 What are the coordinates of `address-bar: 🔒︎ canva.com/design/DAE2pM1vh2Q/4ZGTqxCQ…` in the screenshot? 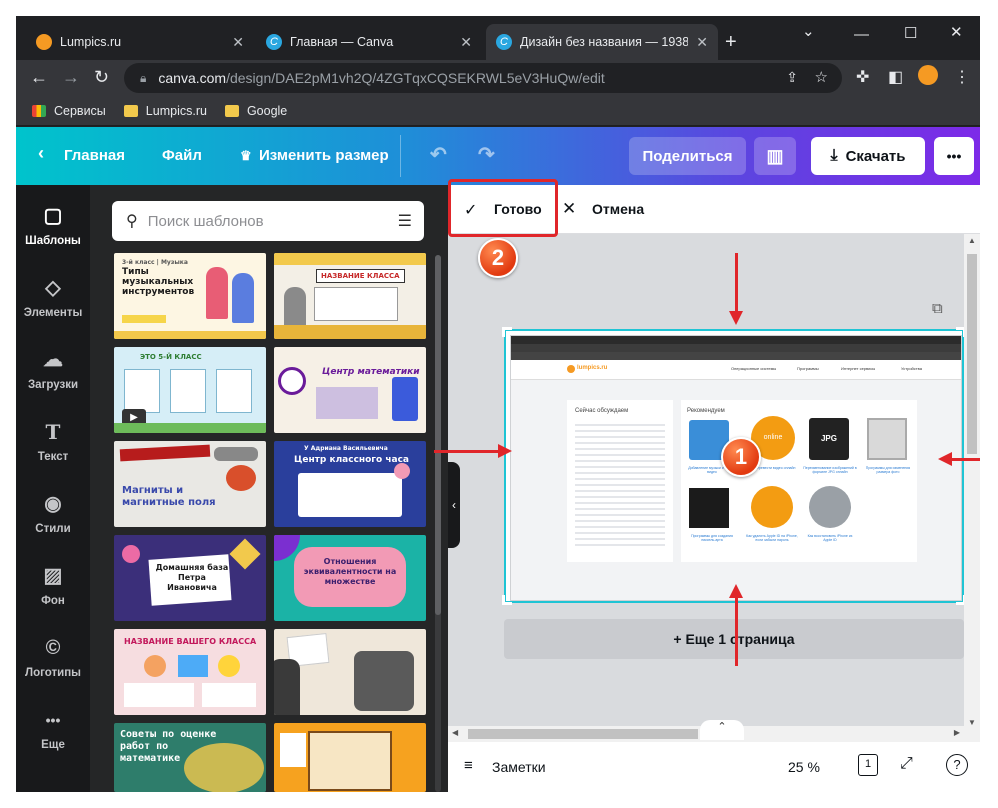 It's located at (483, 78).